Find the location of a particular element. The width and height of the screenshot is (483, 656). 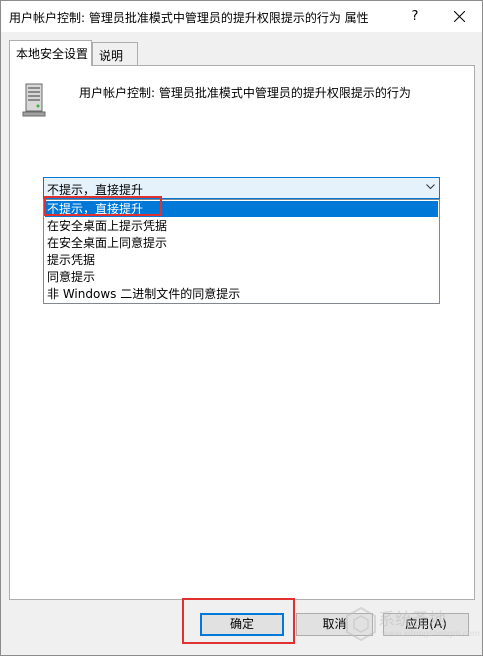

tab-explain: 说明 is located at coordinates (115, 53).